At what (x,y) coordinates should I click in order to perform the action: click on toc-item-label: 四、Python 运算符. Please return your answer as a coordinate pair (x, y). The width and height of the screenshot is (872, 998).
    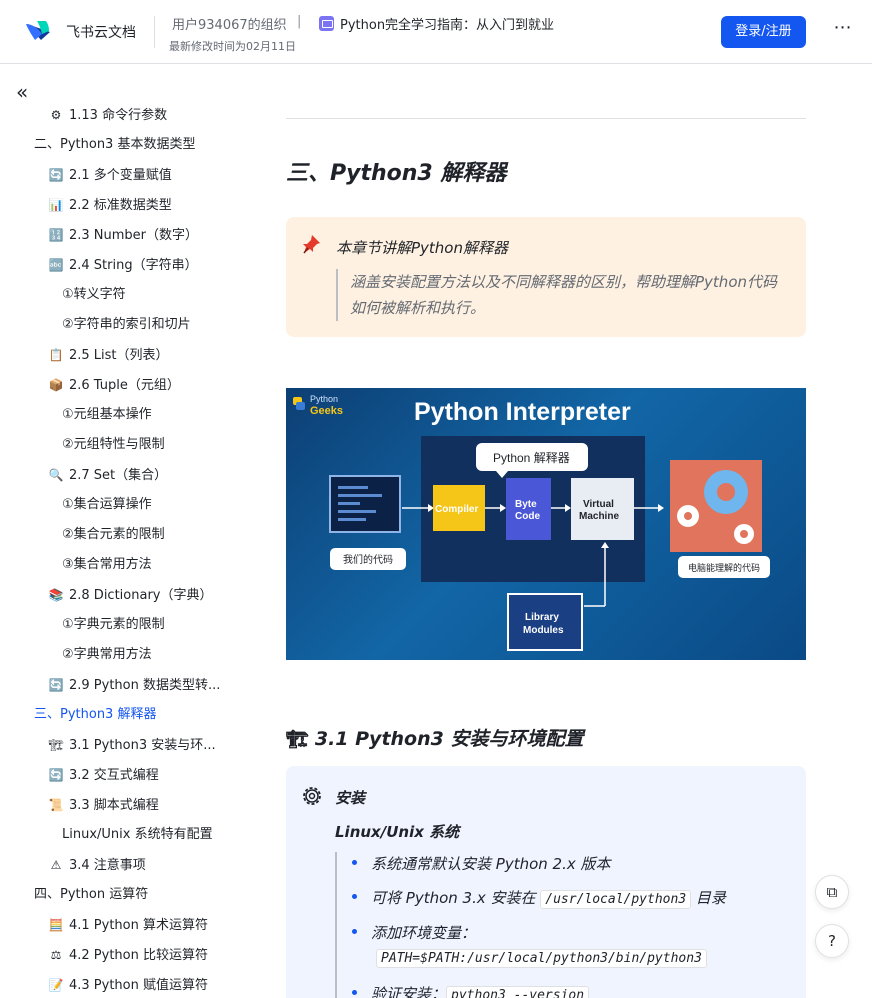
    Looking at the image, I should click on (91, 894).